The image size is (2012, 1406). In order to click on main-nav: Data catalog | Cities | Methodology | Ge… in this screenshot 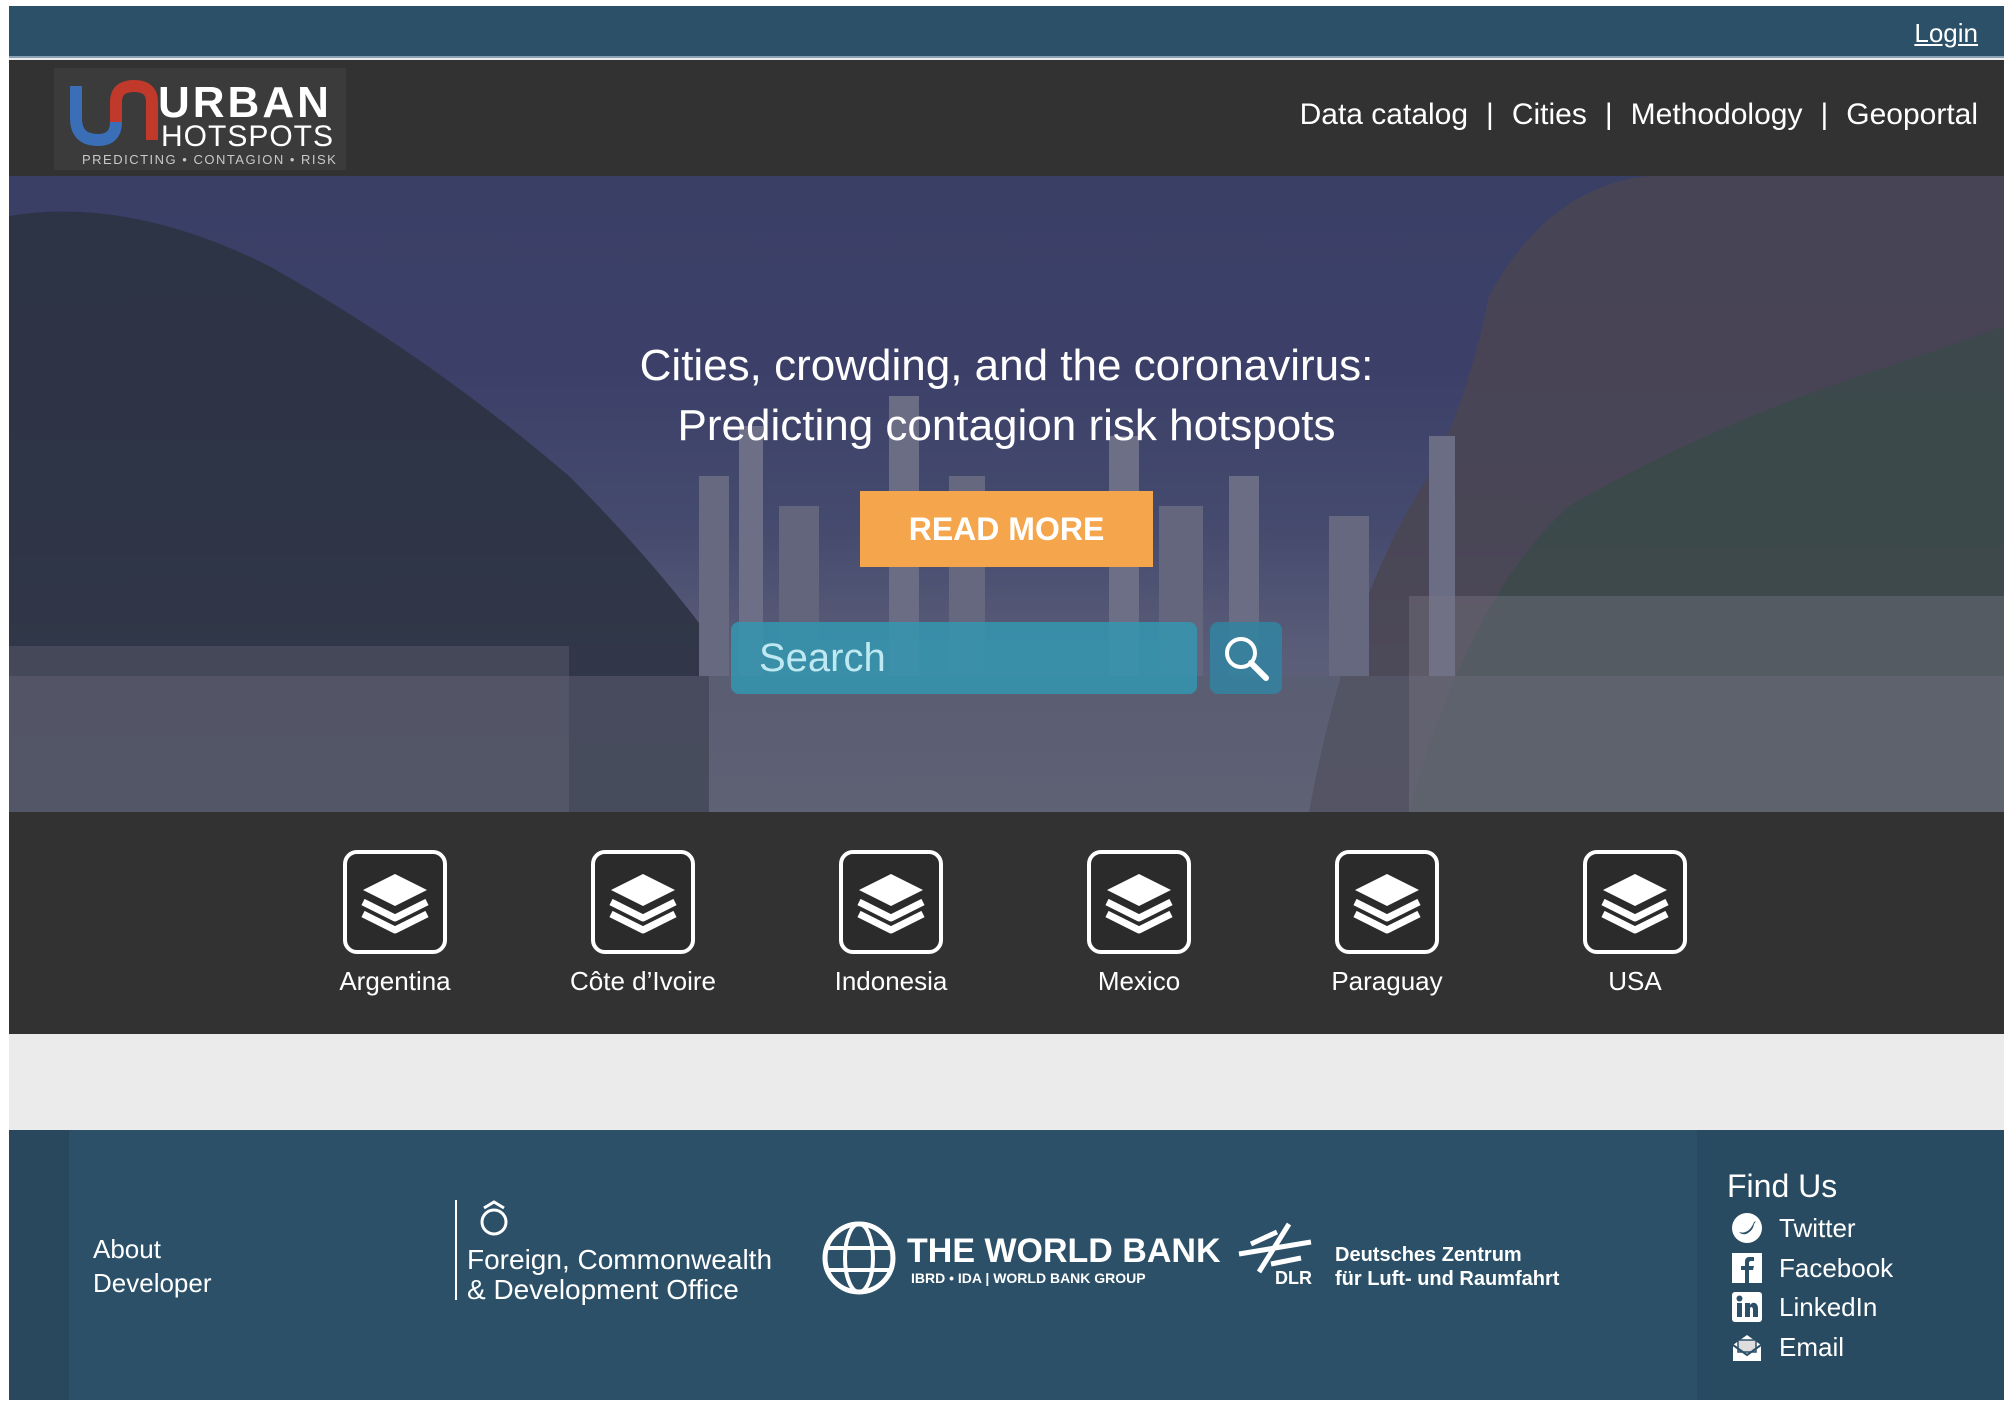, I will do `click(1639, 115)`.